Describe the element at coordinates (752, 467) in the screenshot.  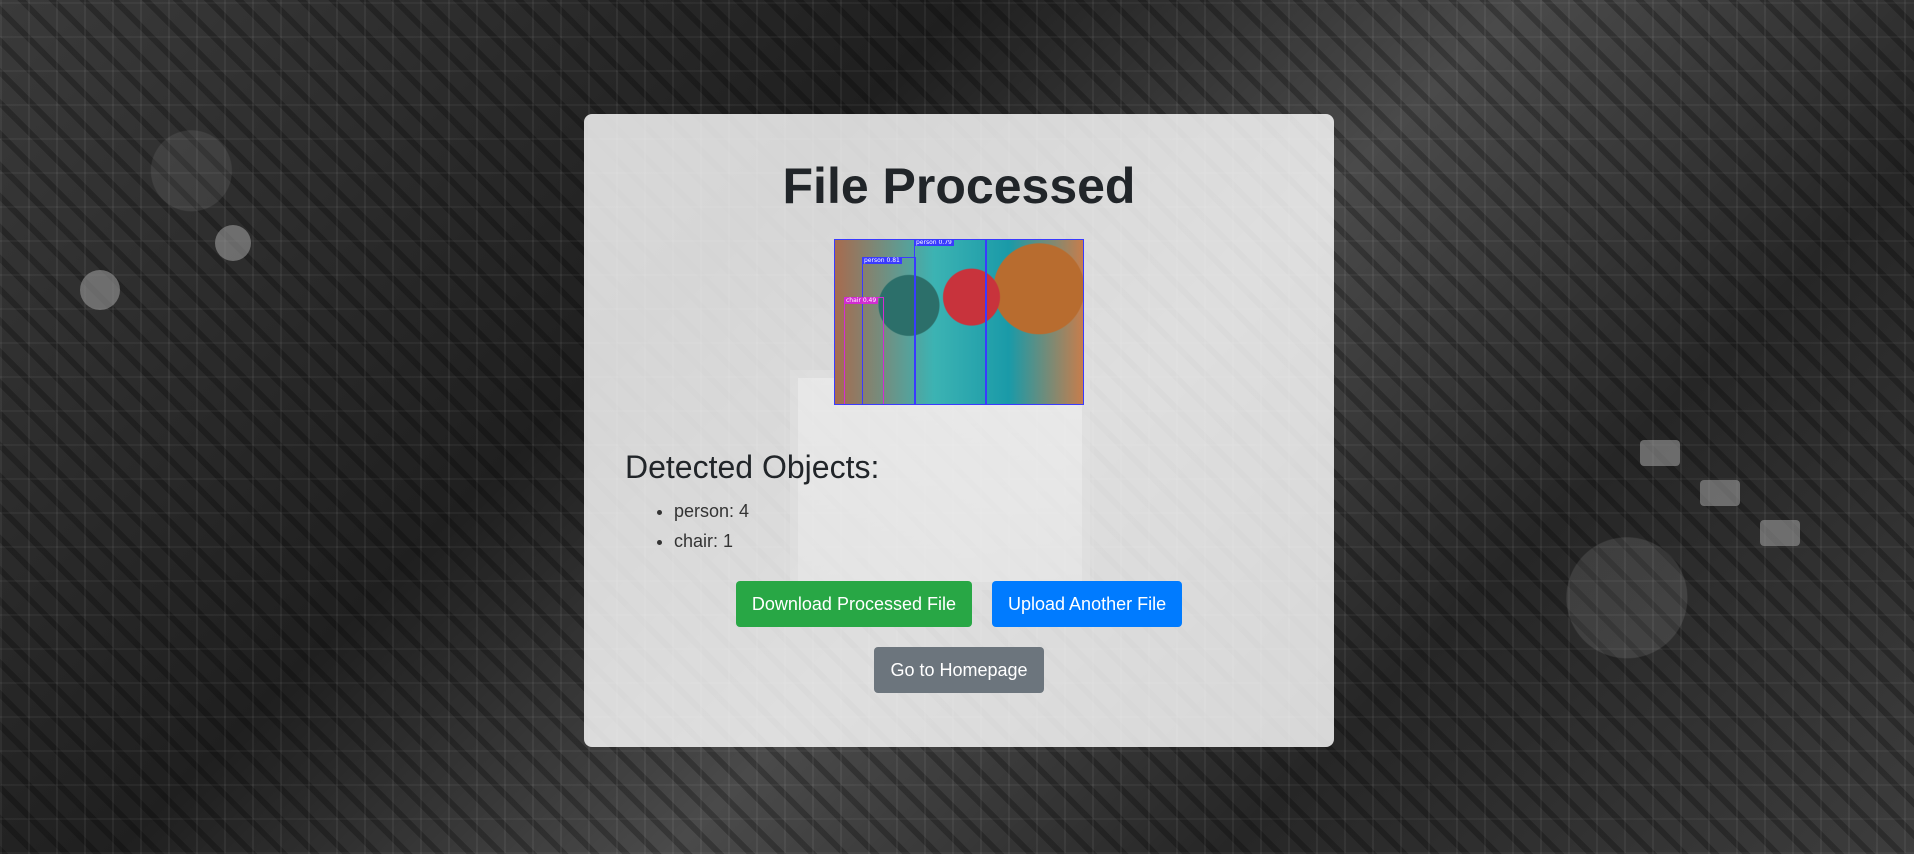
I see `detected-objects-heading: Detected Objects:` at that location.